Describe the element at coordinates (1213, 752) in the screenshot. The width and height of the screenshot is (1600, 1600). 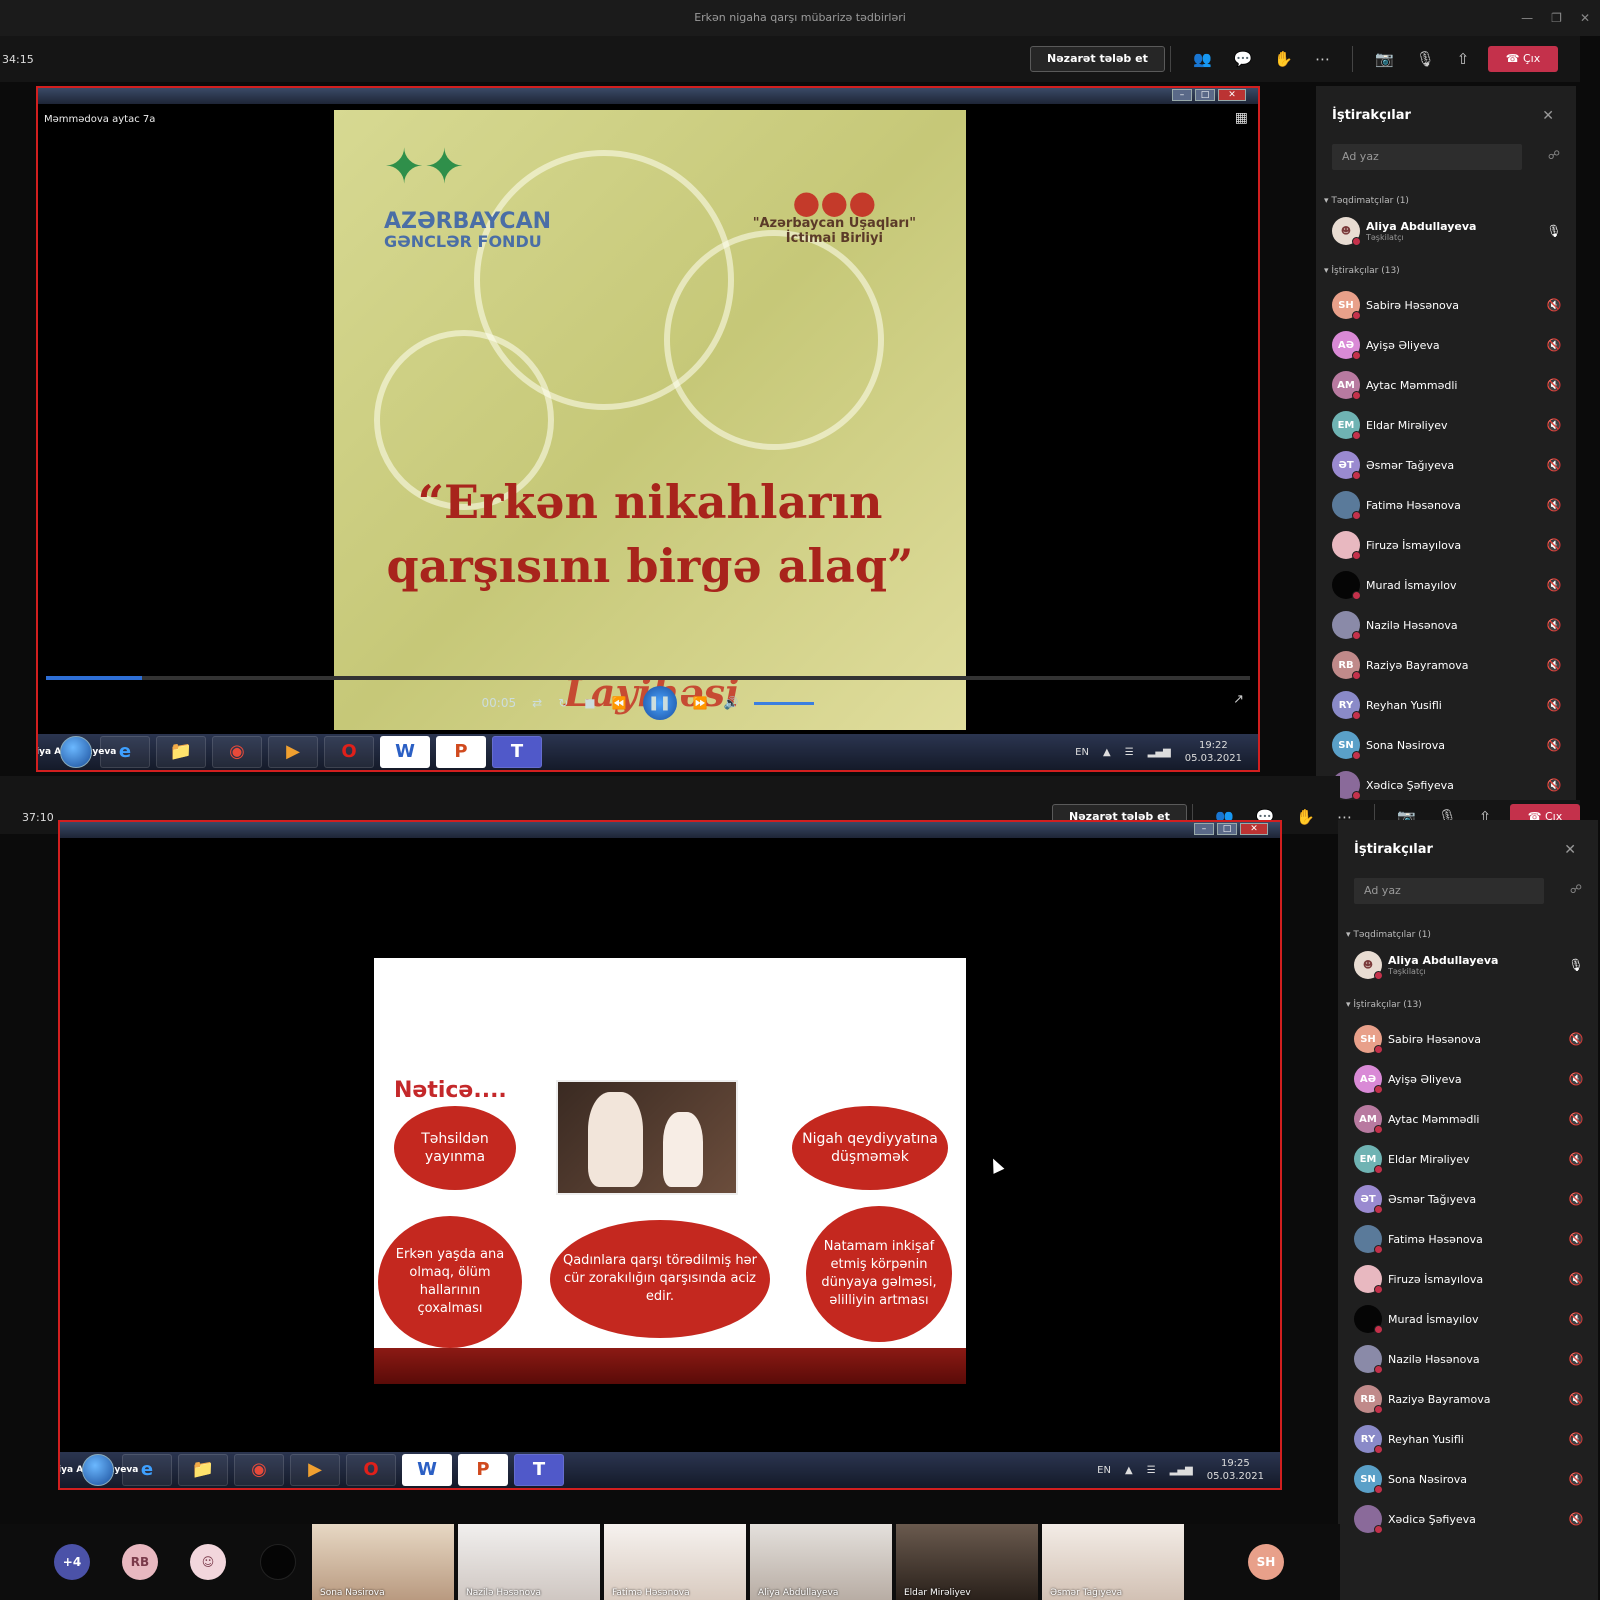
I see `system-clock: 19:22 05.03.2021` at that location.